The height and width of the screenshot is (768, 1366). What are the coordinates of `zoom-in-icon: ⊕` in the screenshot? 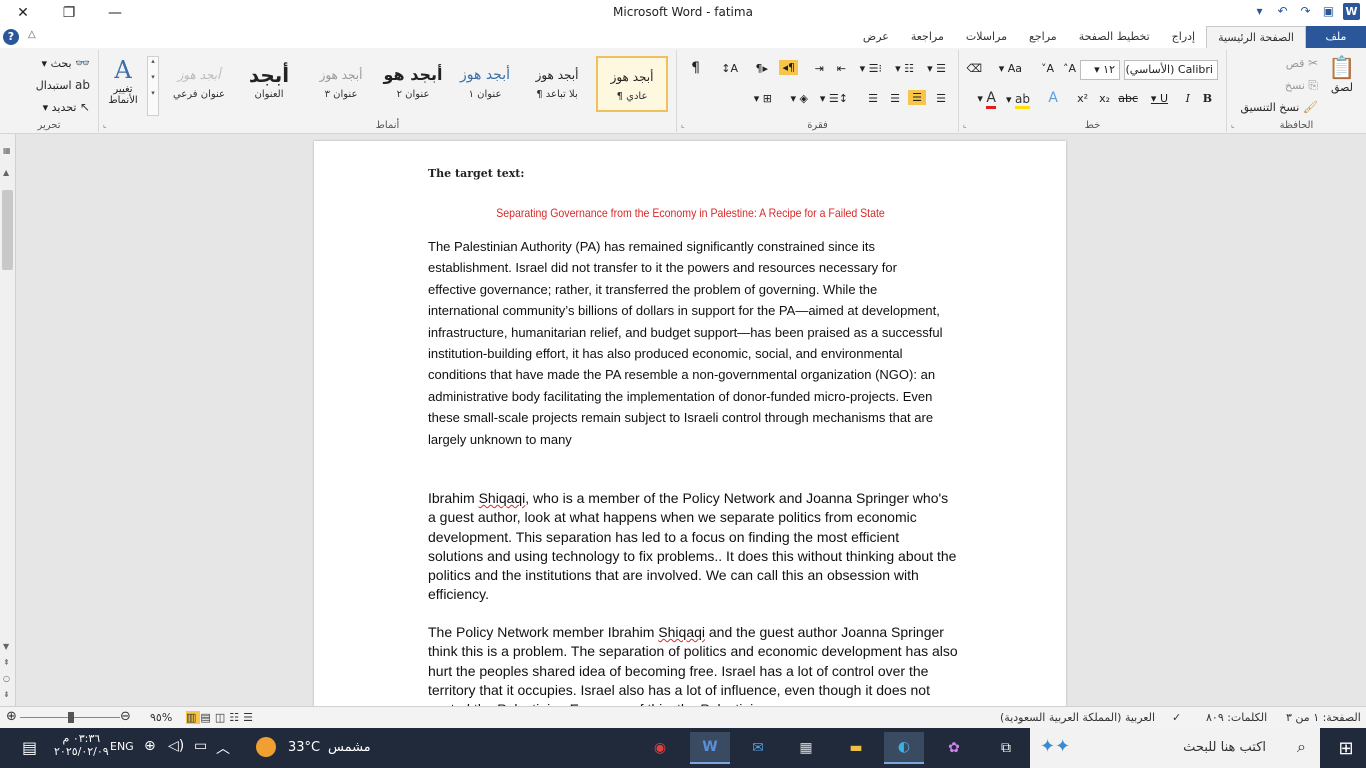 It's located at (11, 716).